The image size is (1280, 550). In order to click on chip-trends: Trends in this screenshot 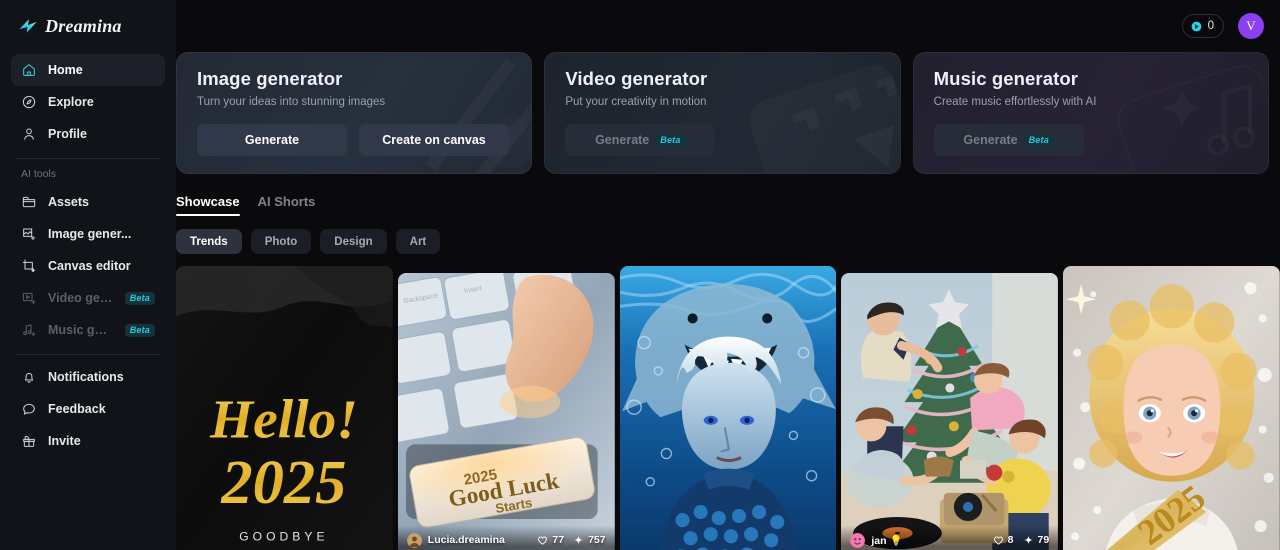, I will do `click(209, 241)`.